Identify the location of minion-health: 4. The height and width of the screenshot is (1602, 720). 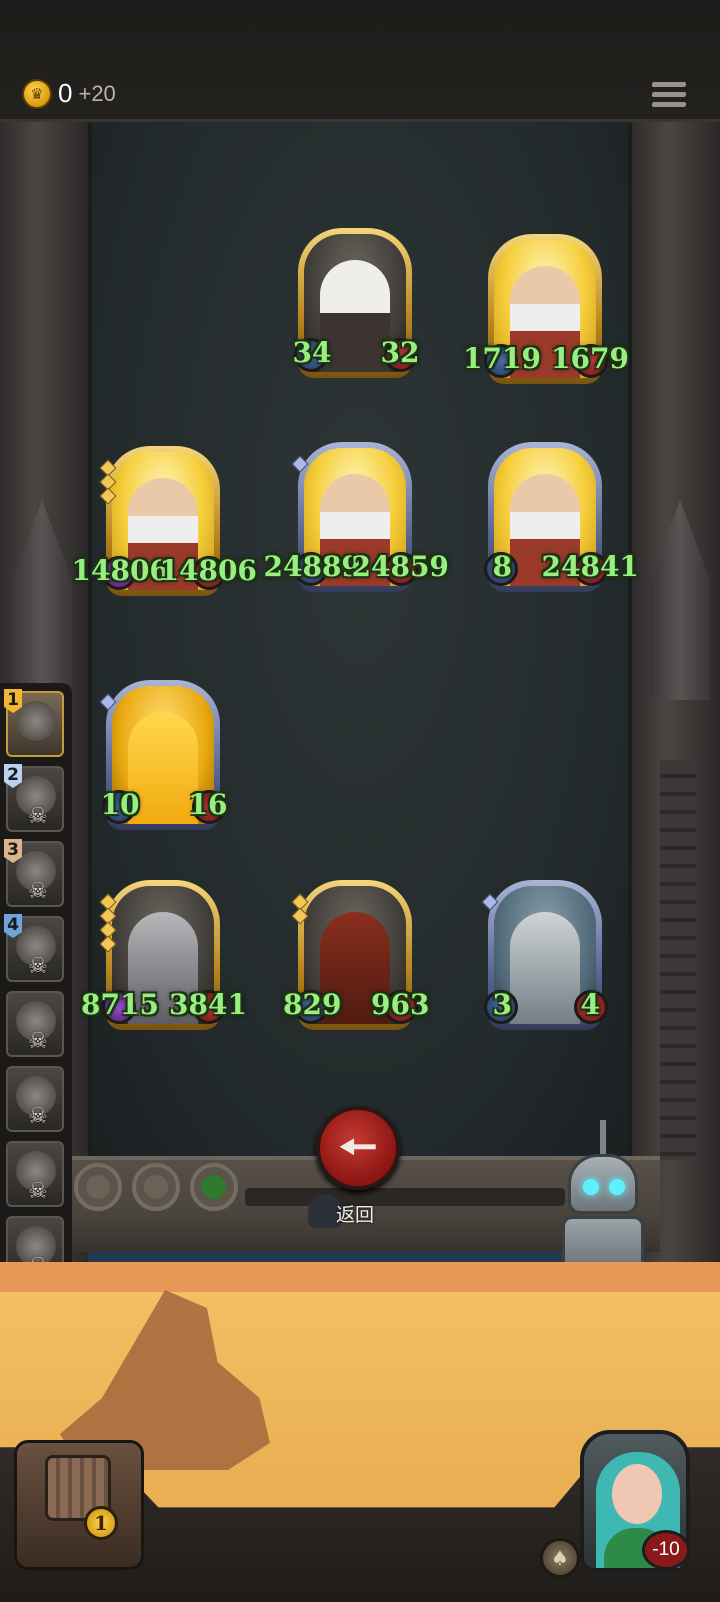
(590, 1004).